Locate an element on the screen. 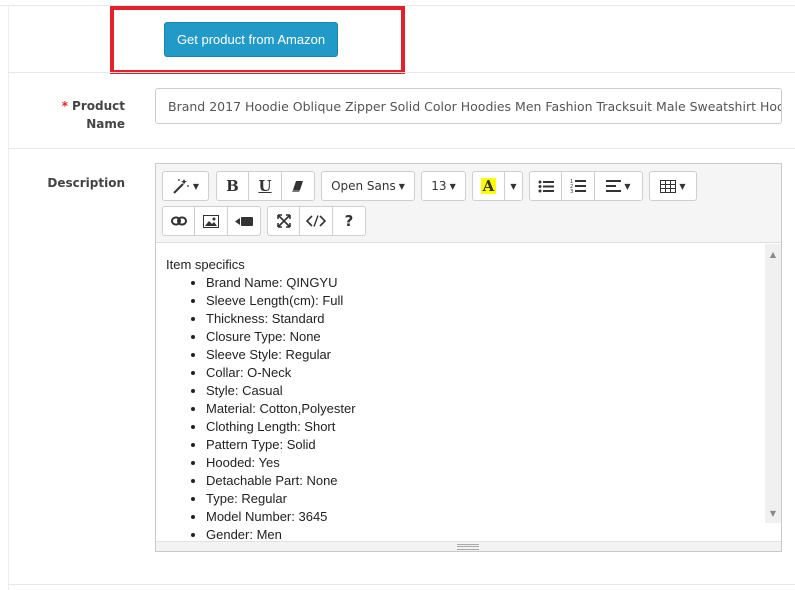 This screenshot has width=795, height=590. text-color-button: A is located at coordinates (488, 186).